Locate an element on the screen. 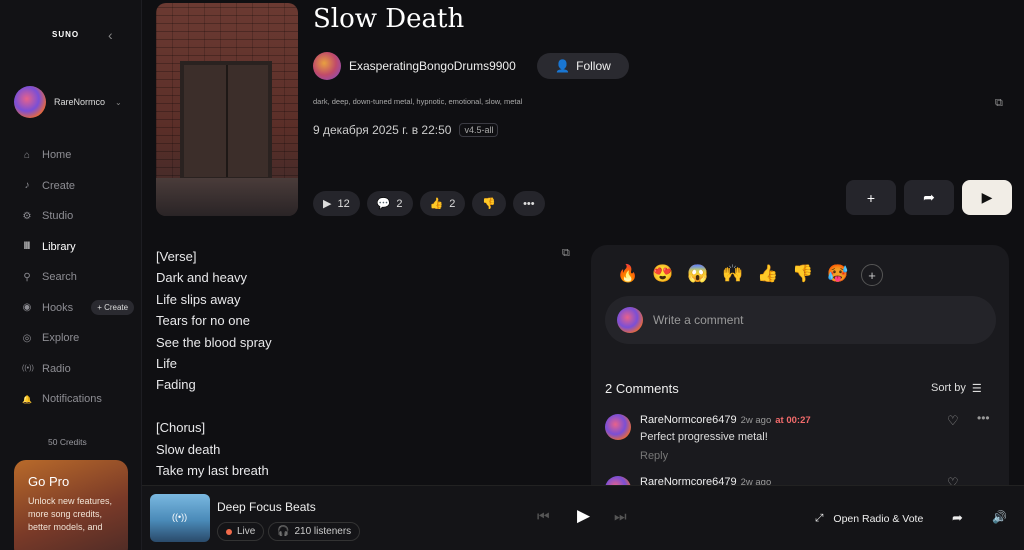 This screenshot has width=1024, height=550. brand-logo: SUNO is located at coordinates (65, 34).